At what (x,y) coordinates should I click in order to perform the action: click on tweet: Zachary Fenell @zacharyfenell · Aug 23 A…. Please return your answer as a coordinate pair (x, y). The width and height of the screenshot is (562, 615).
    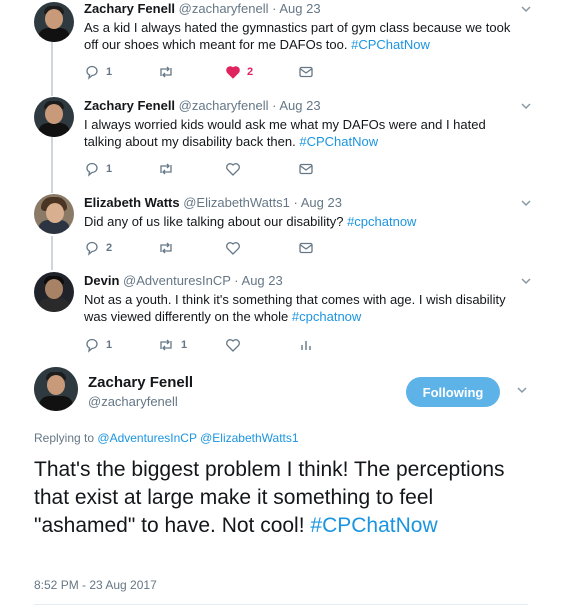
    Looking at the image, I should click on (281, 44).